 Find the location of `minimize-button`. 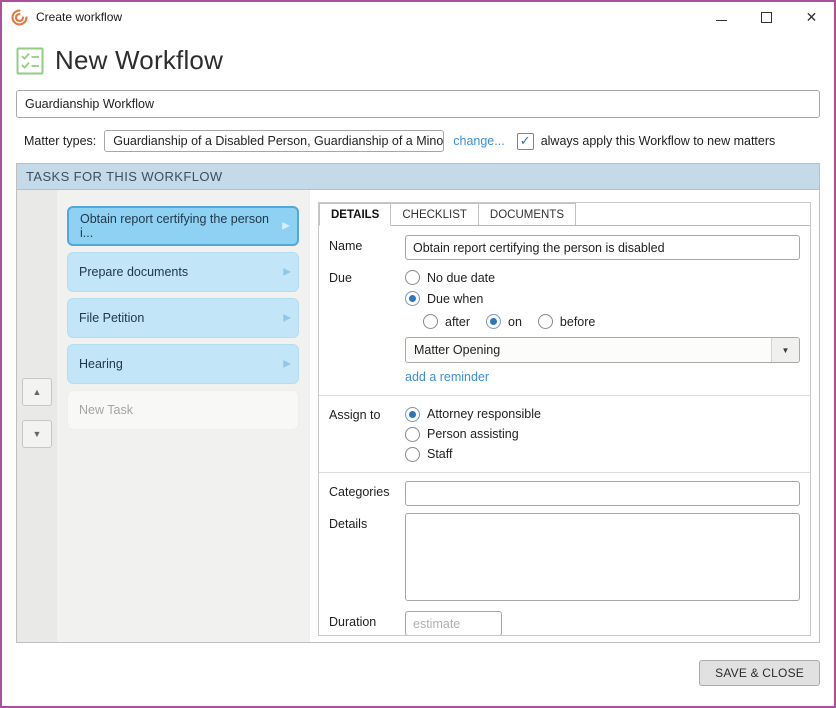

minimize-button is located at coordinates (721, 17).